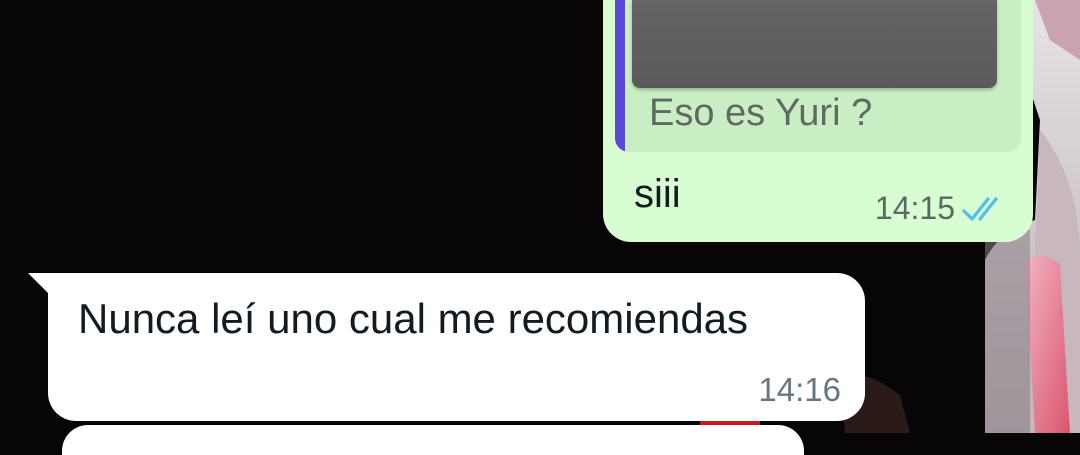  I want to click on quoted-image-thumbnail, so click(814, 44).